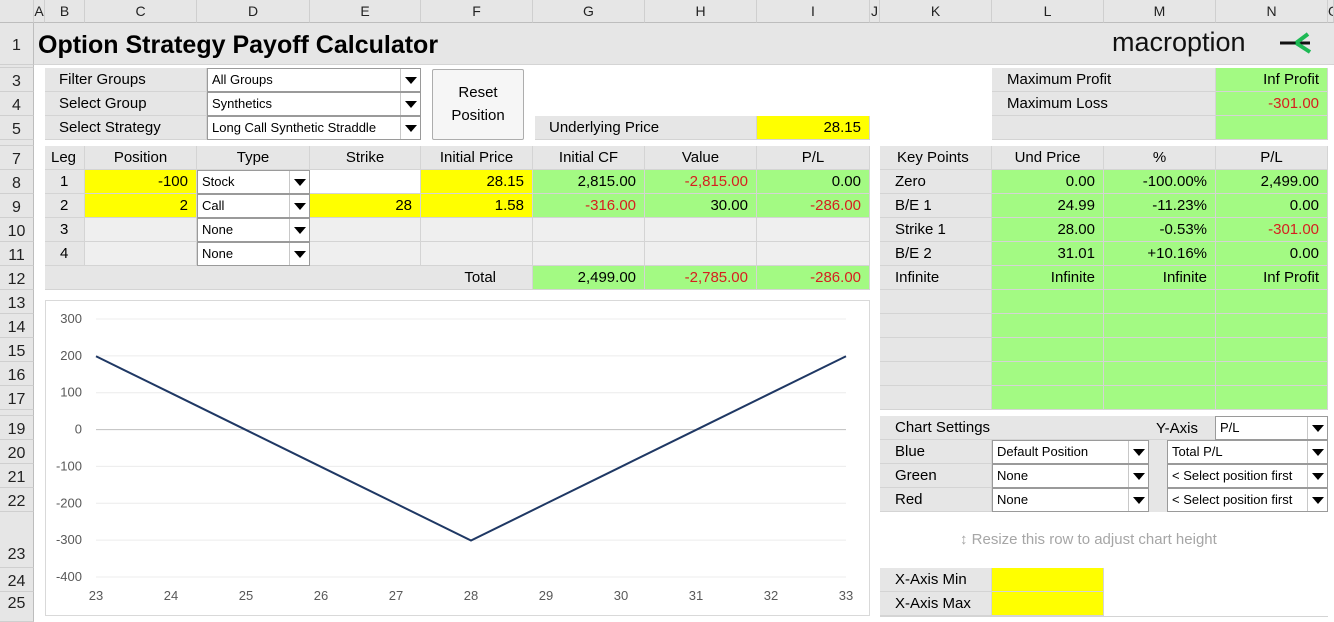 The height and width of the screenshot is (622, 1334). What do you see at coordinates (141, 182) in the screenshot?
I see `leg-1-position-input: -100` at bounding box center [141, 182].